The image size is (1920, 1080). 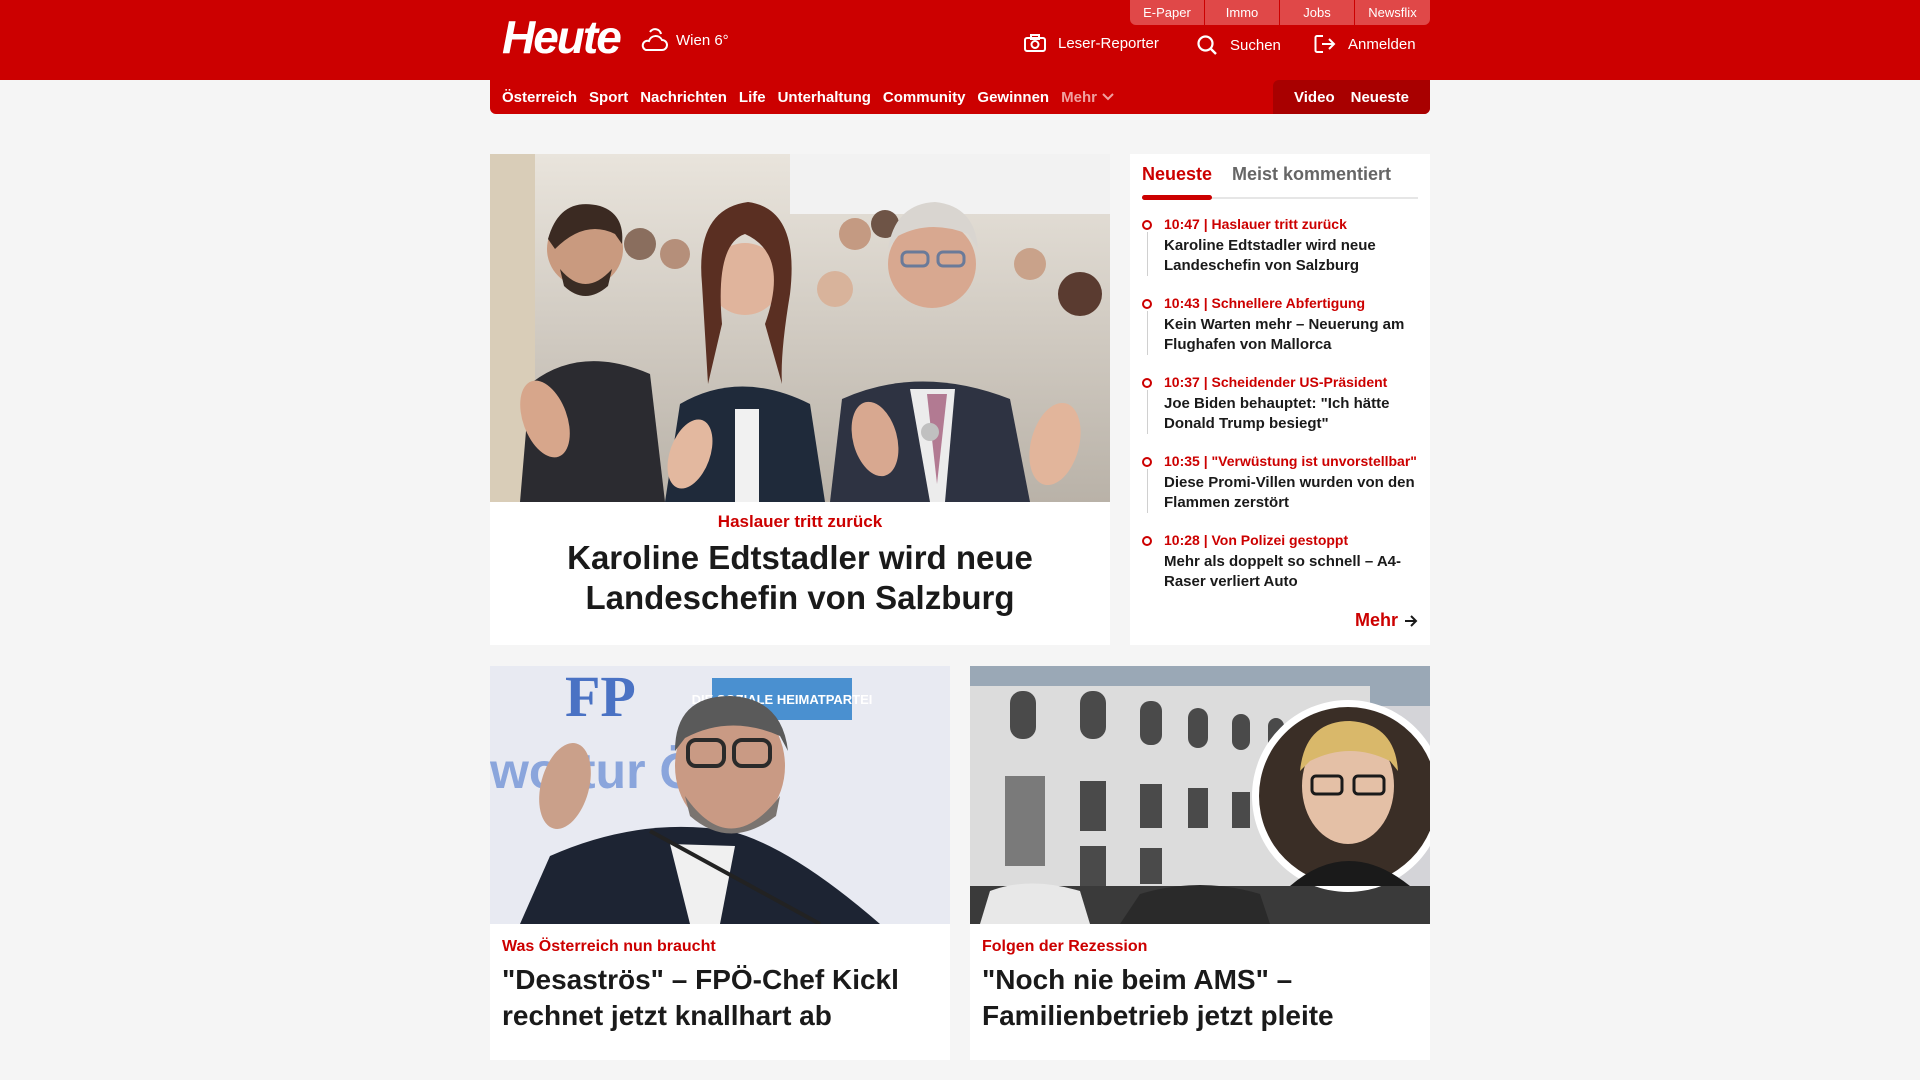 What do you see at coordinates (1325, 44) in the screenshot?
I see `login-icon` at bounding box center [1325, 44].